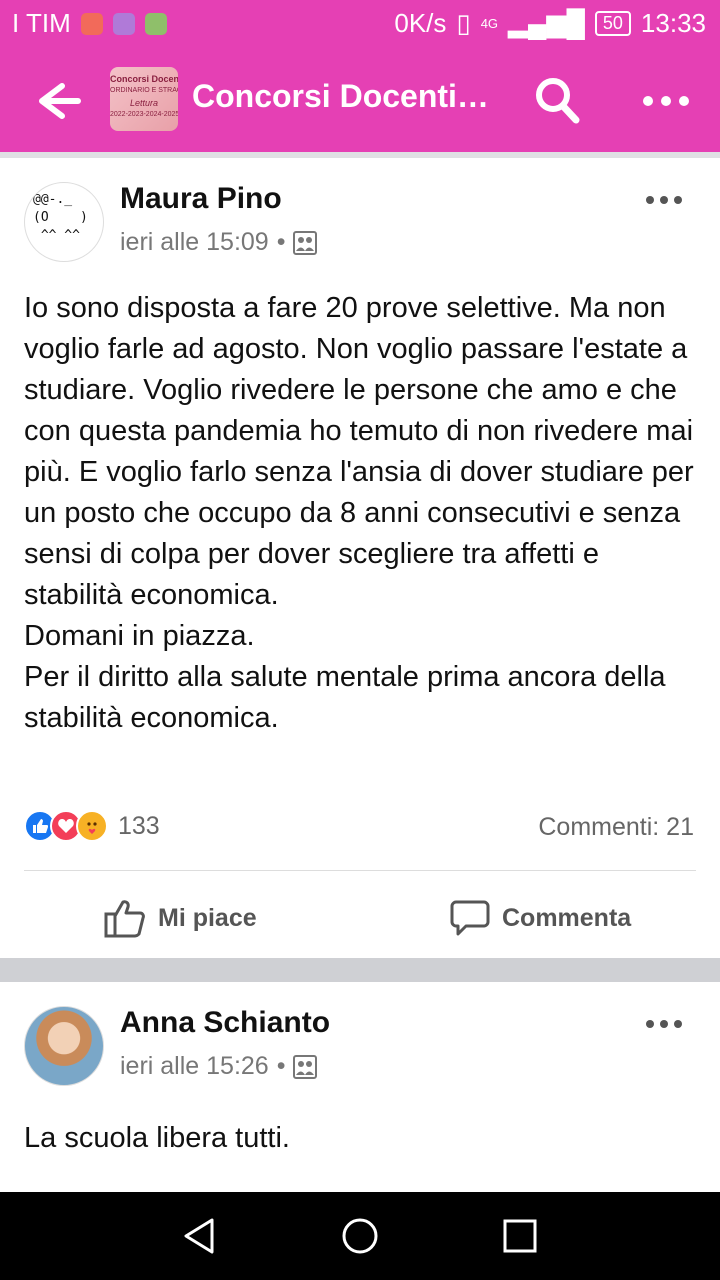  I want to click on gallery-icon, so click(123, 23).